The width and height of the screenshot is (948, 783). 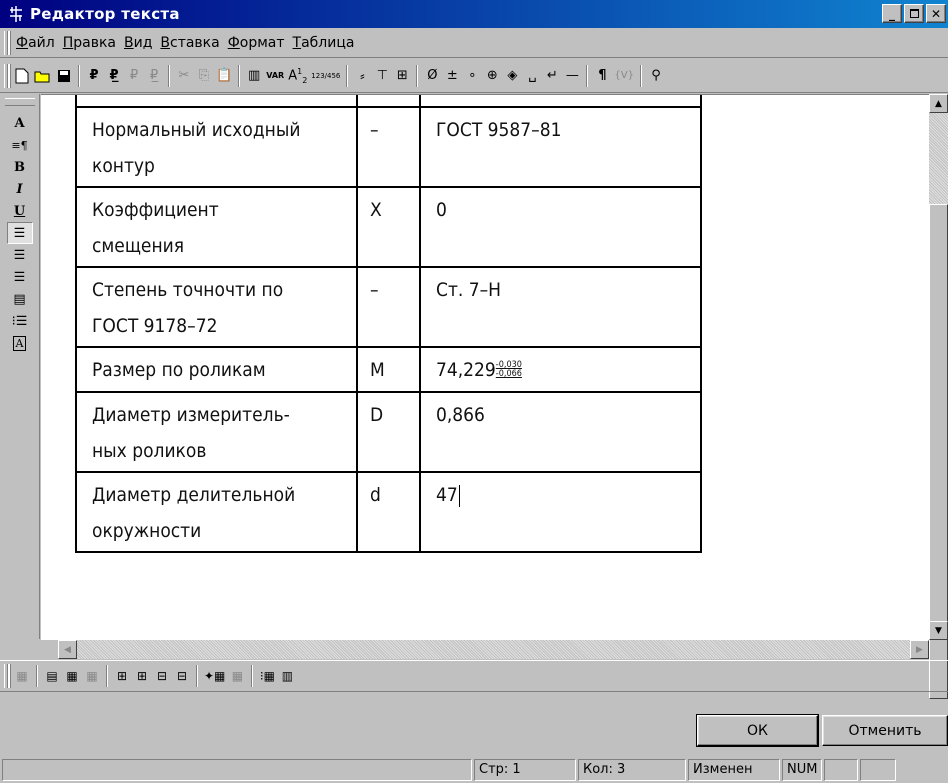 What do you see at coordinates (938, 103) in the screenshot?
I see `scroll-up-button: ▲` at bounding box center [938, 103].